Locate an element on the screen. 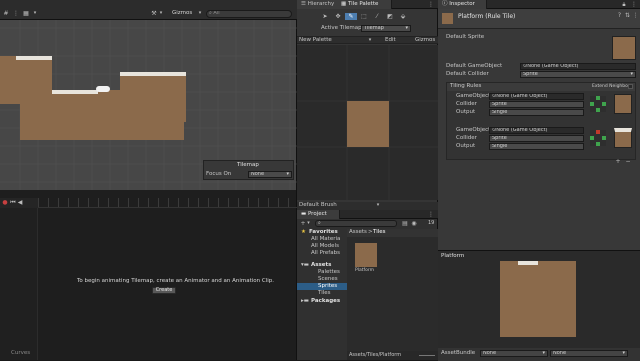  assetbundle-dropdown: None ▾ is located at coordinates (514, 353).